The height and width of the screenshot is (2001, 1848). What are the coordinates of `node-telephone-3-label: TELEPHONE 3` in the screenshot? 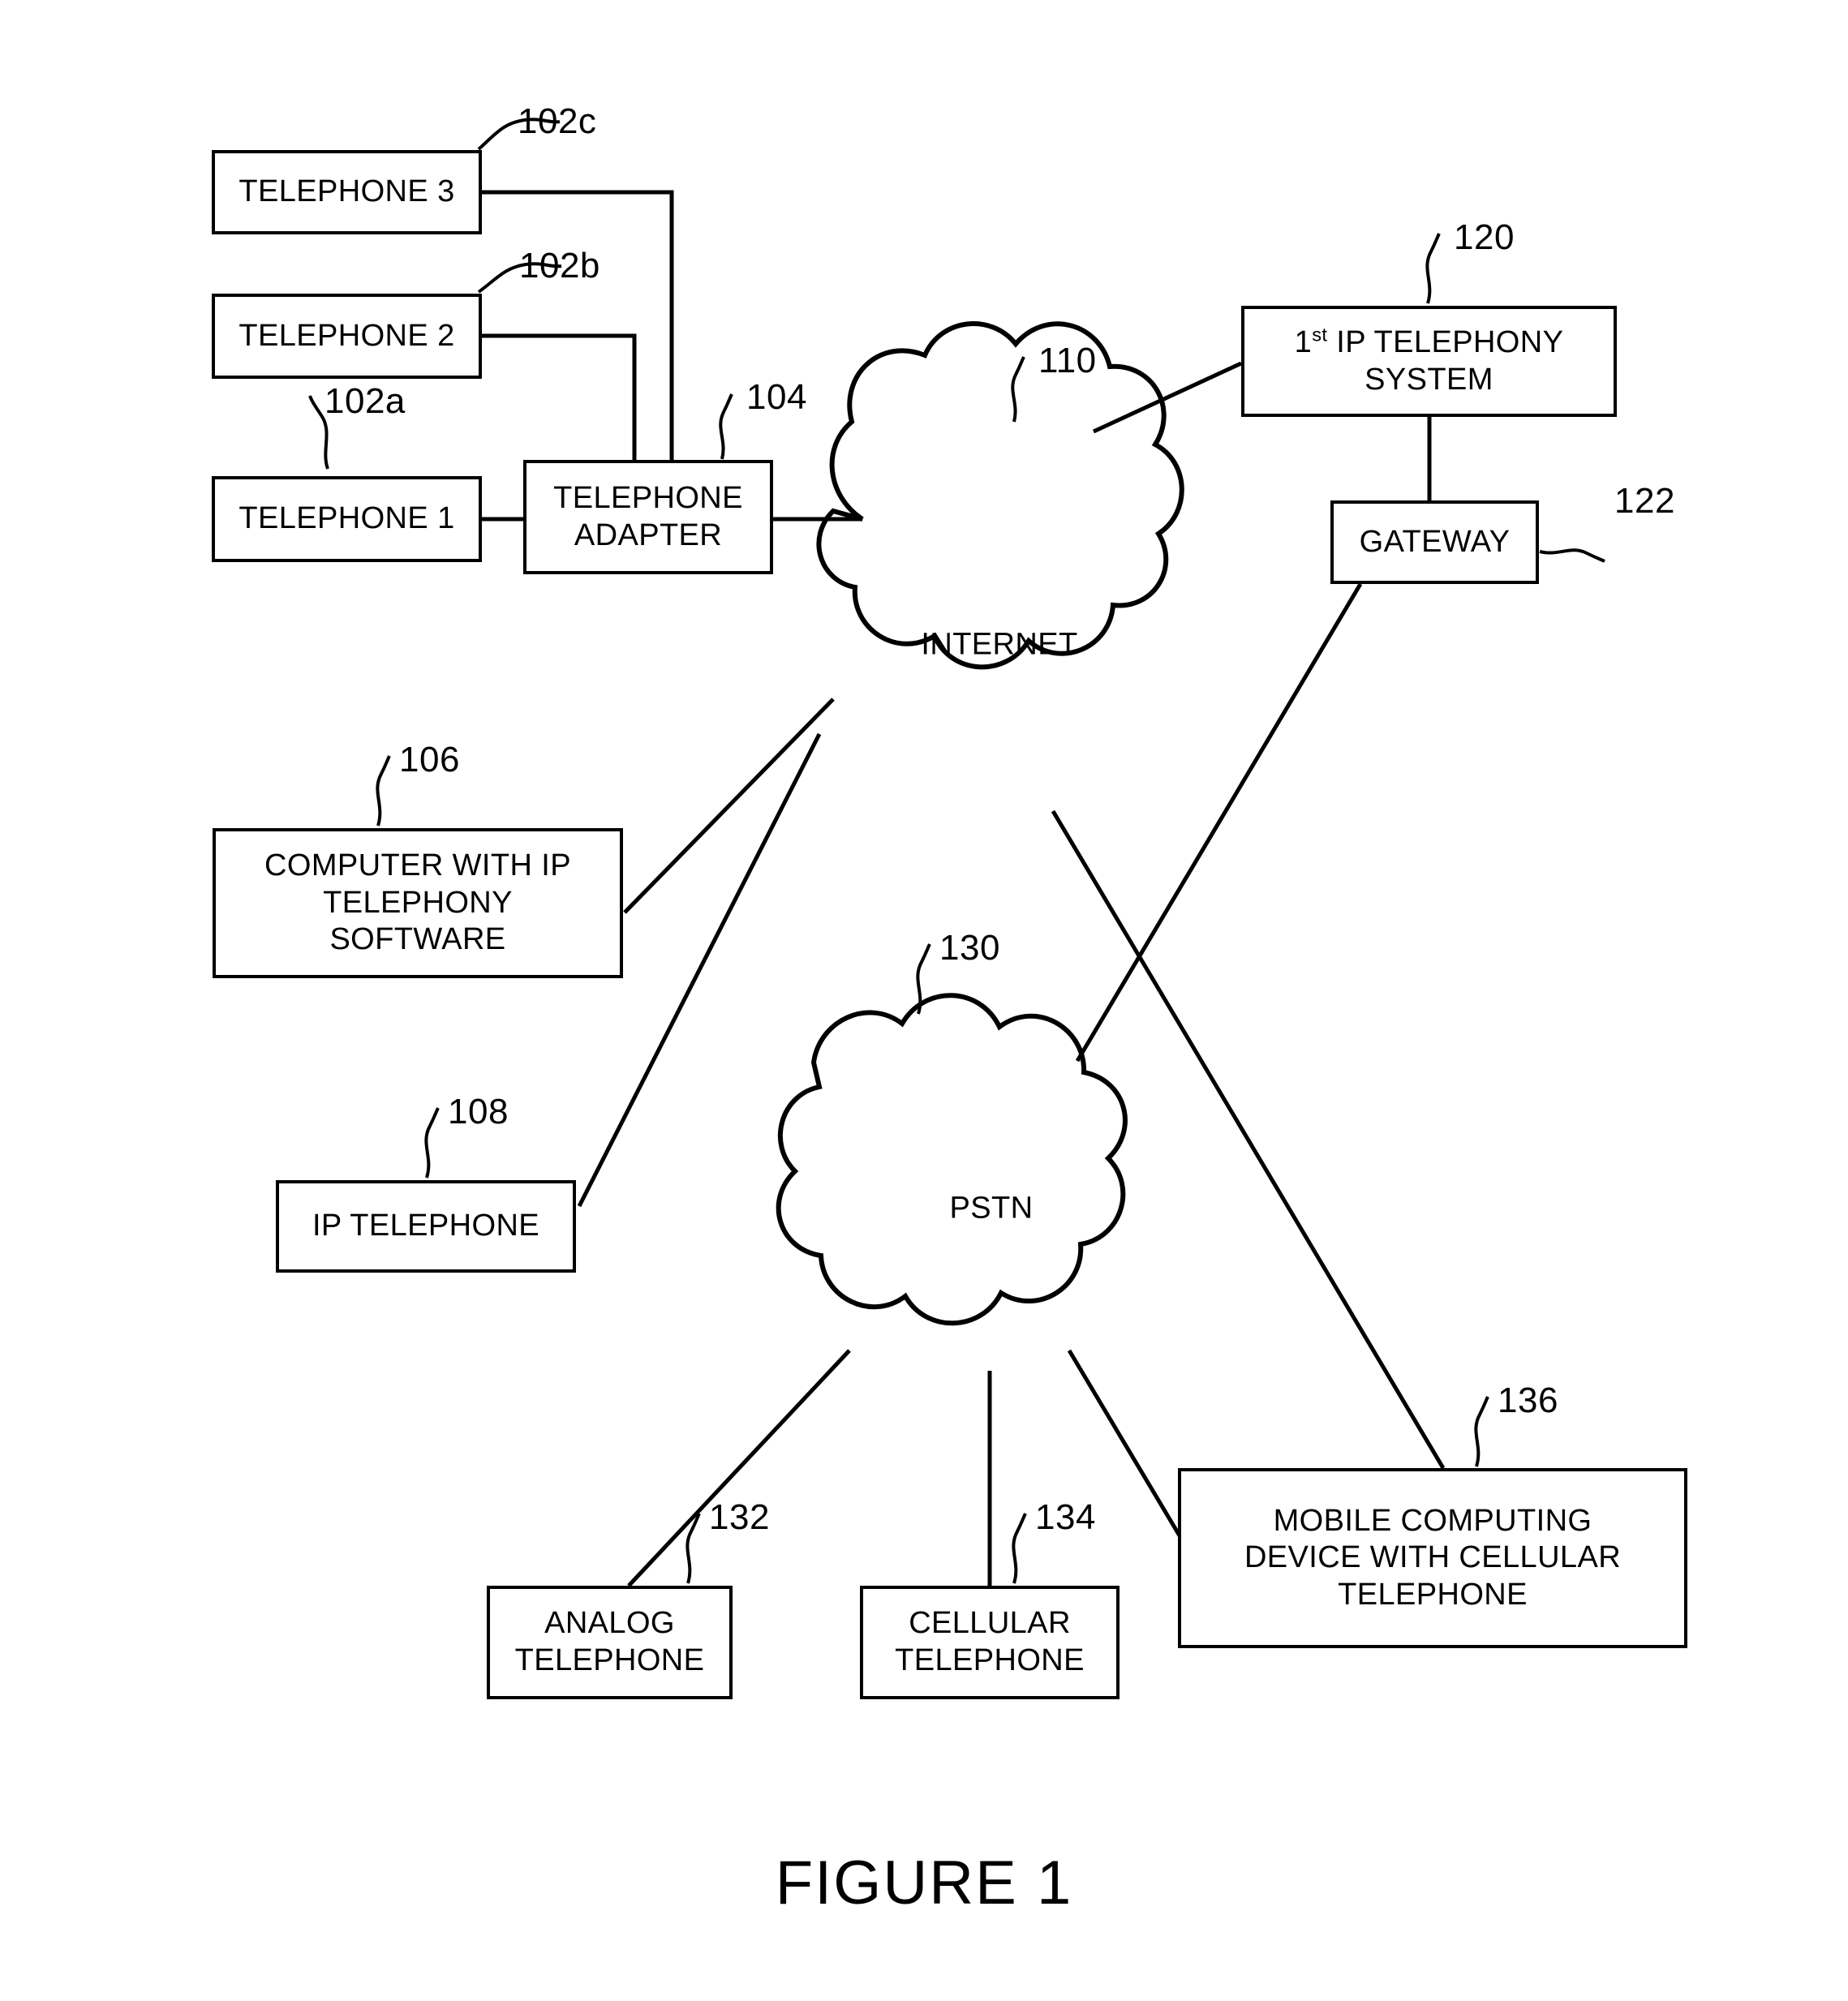 It's located at (347, 191).